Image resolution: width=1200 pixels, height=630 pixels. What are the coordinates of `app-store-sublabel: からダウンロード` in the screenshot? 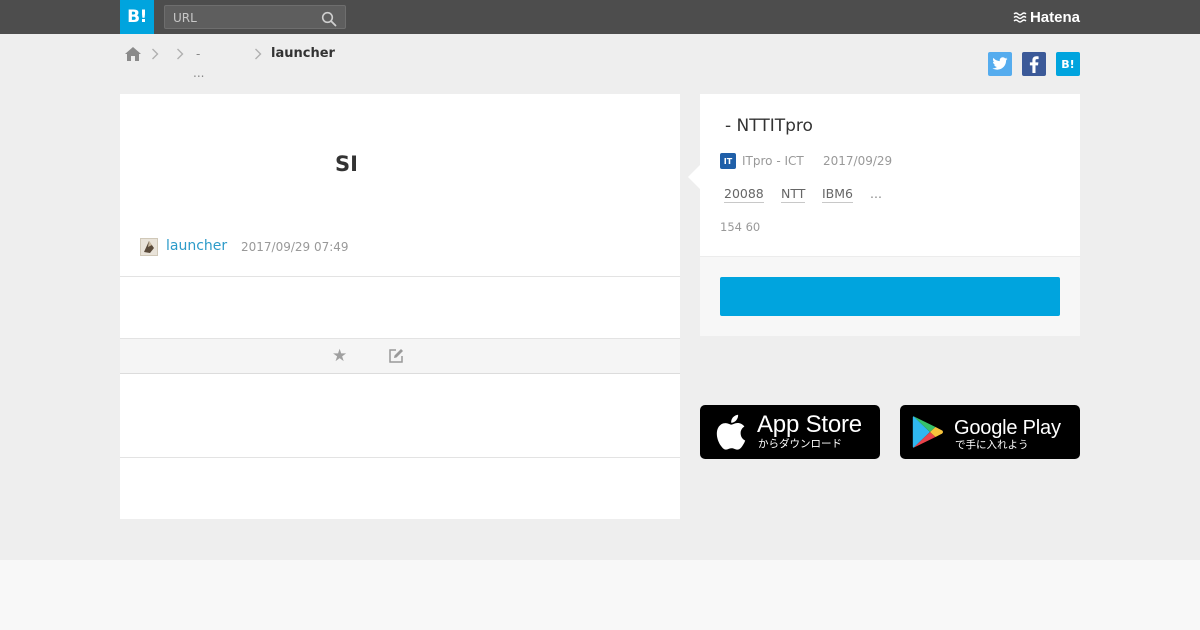 It's located at (800, 444).